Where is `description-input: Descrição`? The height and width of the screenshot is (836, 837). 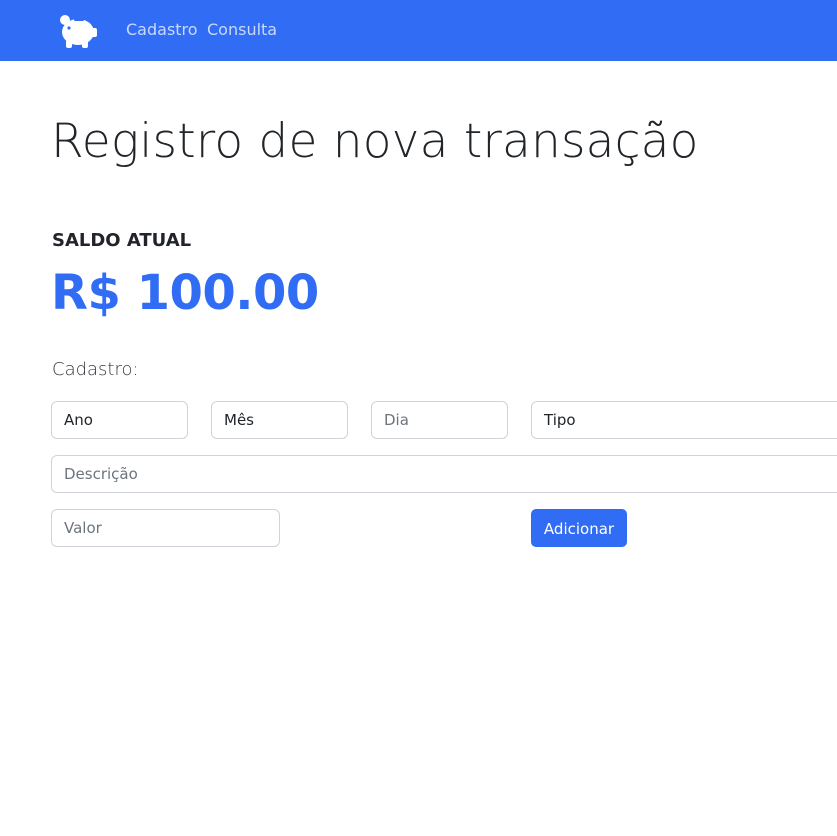 description-input: Descrição is located at coordinates (444, 474).